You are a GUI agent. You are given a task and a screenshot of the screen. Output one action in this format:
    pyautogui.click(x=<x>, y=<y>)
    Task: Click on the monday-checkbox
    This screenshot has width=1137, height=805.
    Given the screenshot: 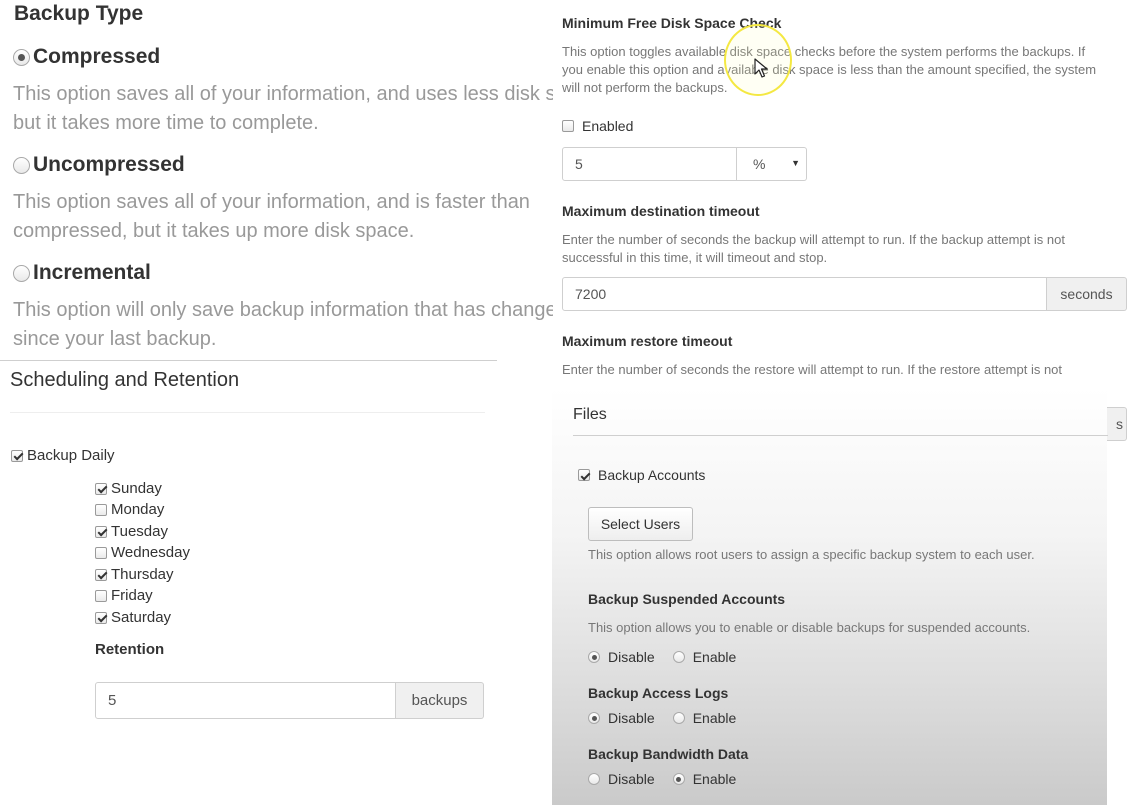 What is the action you would take?
    pyautogui.click(x=101, y=509)
    